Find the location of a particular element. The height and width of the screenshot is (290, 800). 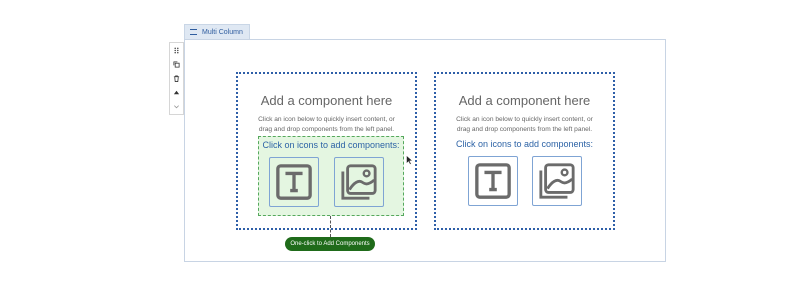

mouse-cursor-icon is located at coordinates (410, 160).